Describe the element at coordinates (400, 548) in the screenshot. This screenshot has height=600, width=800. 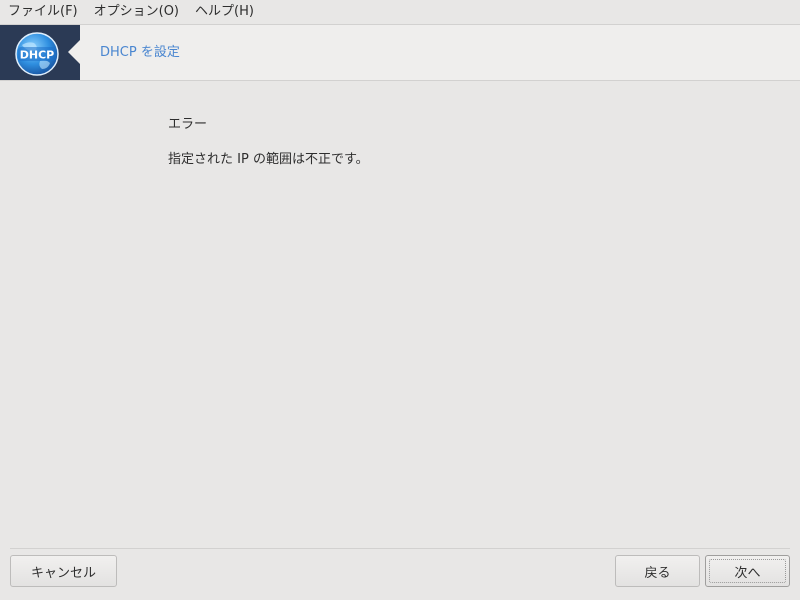
I see `footer-divider` at that location.